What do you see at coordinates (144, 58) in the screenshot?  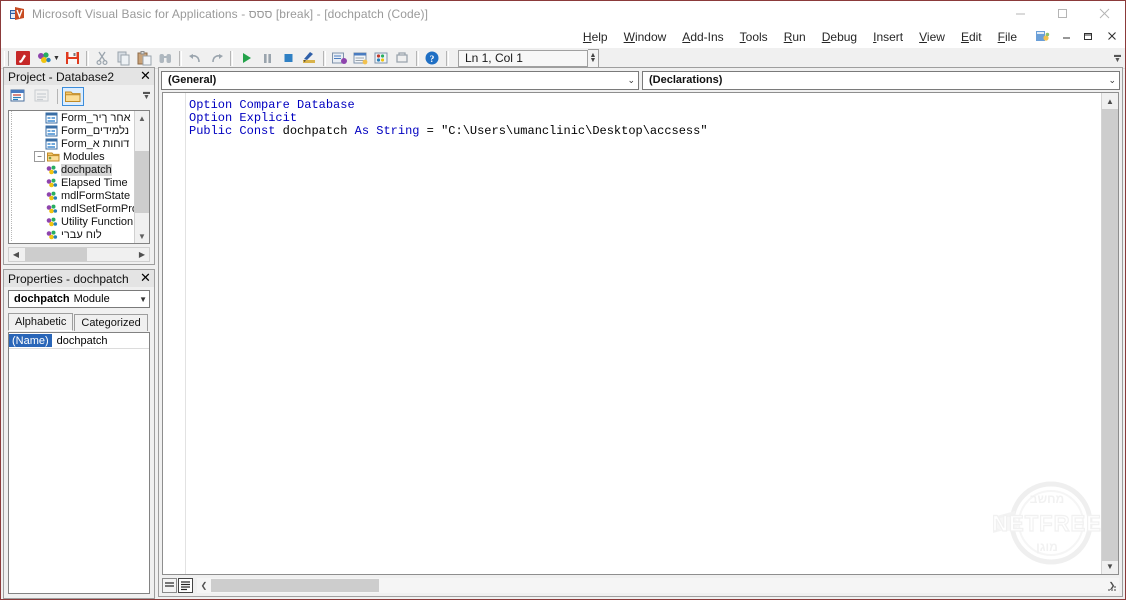 I see `paste-button` at bounding box center [144, 58].